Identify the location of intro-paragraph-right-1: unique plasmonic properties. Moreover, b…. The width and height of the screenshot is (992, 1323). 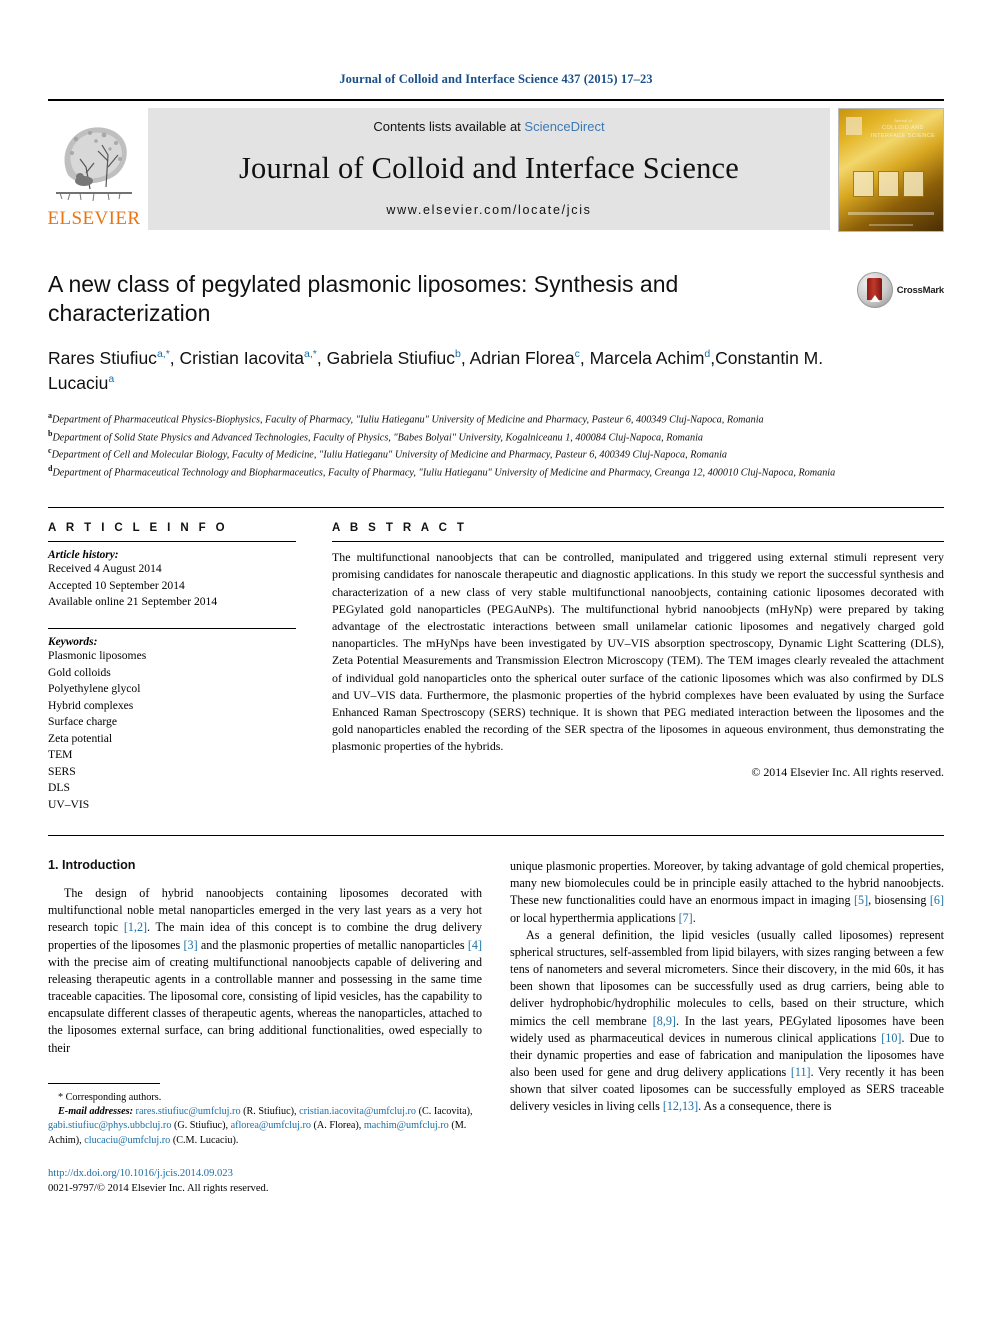
(727, 892).